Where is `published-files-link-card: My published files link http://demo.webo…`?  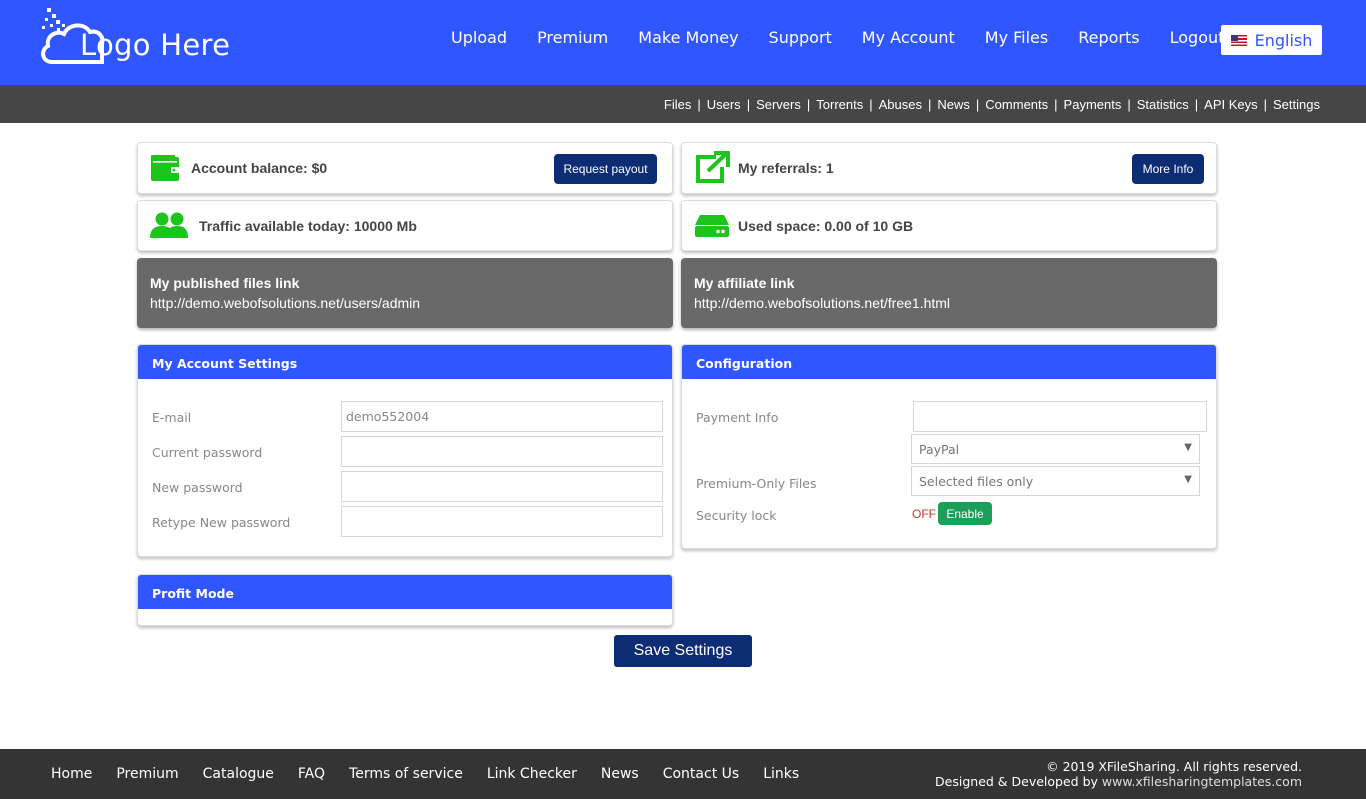 published-files-link-card: My published files link http://demo.webo… is located at coordinates (405, 293).